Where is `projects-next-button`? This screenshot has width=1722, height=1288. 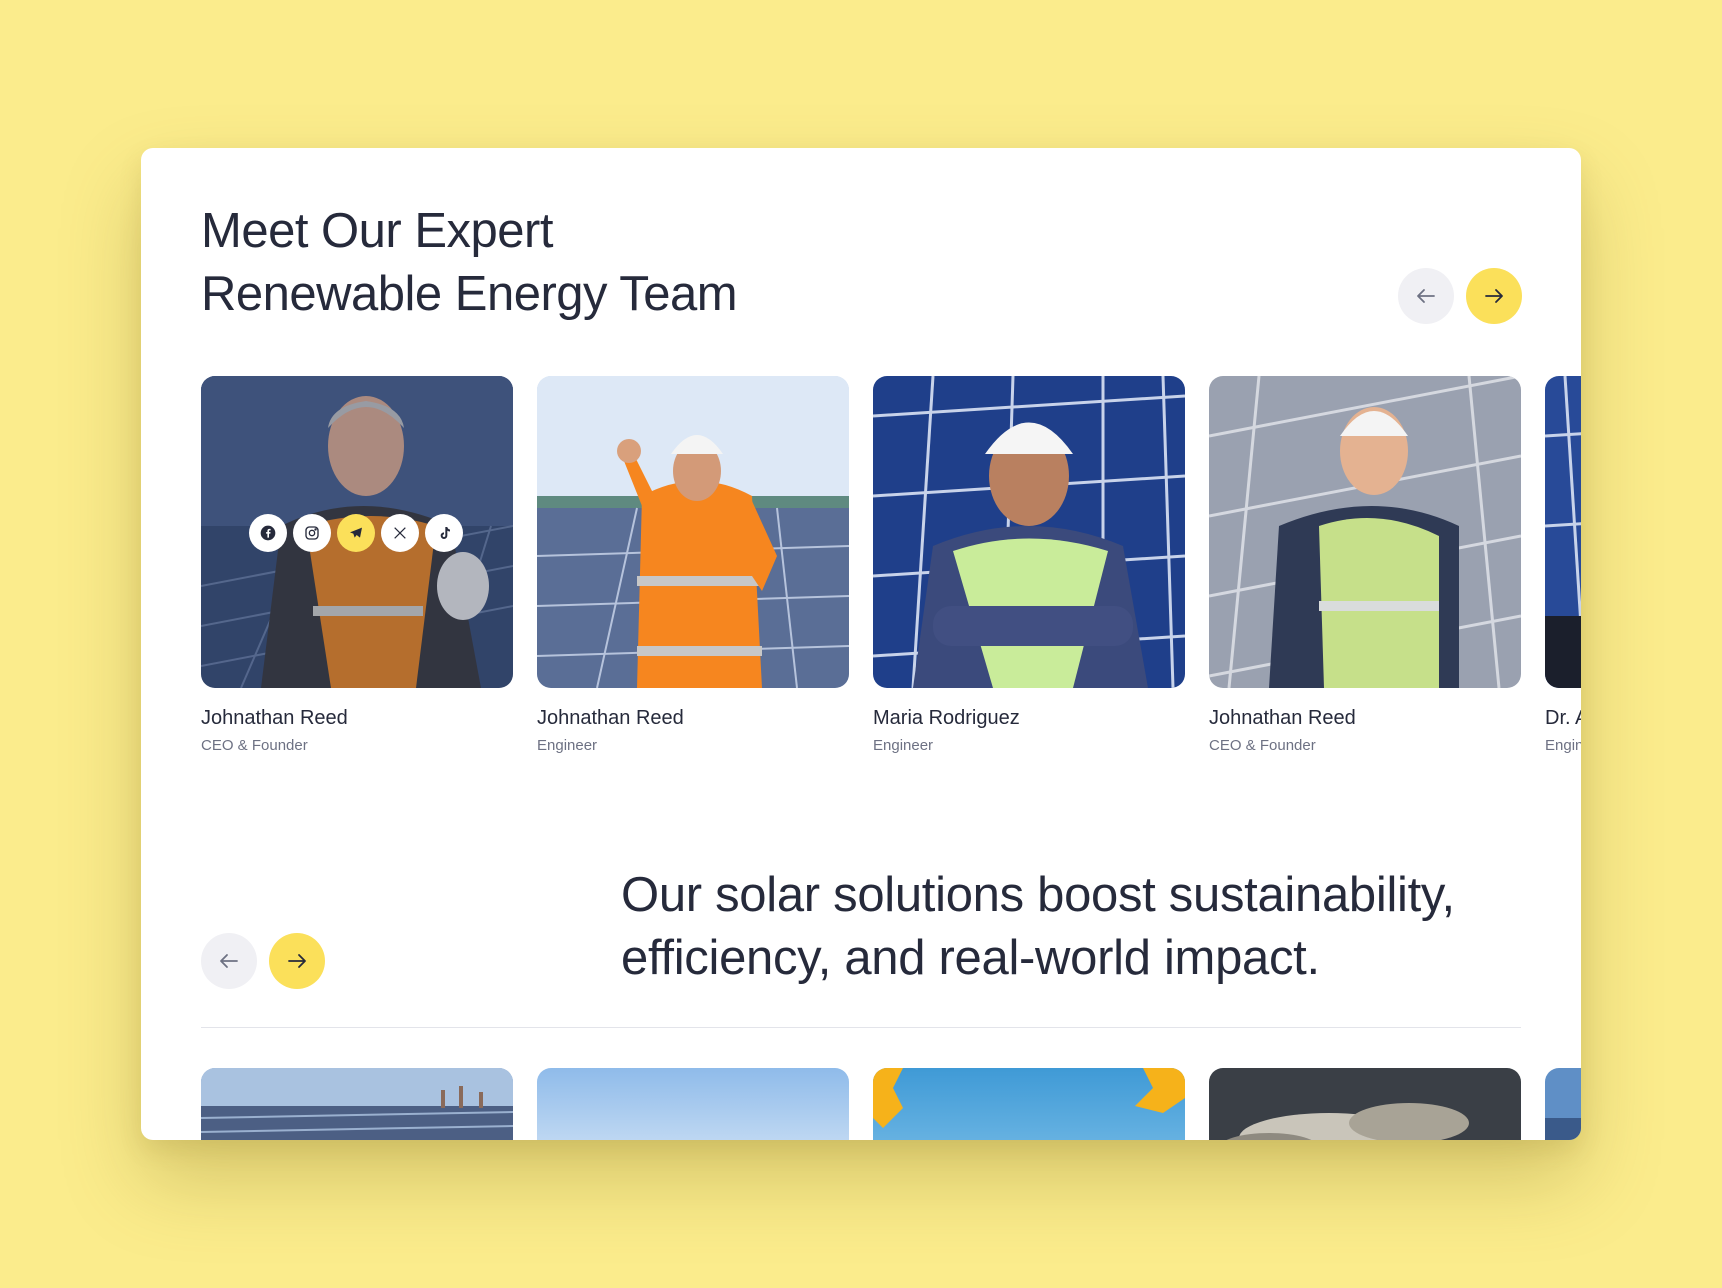 projects-next-button is located at coordinates (297, 961).